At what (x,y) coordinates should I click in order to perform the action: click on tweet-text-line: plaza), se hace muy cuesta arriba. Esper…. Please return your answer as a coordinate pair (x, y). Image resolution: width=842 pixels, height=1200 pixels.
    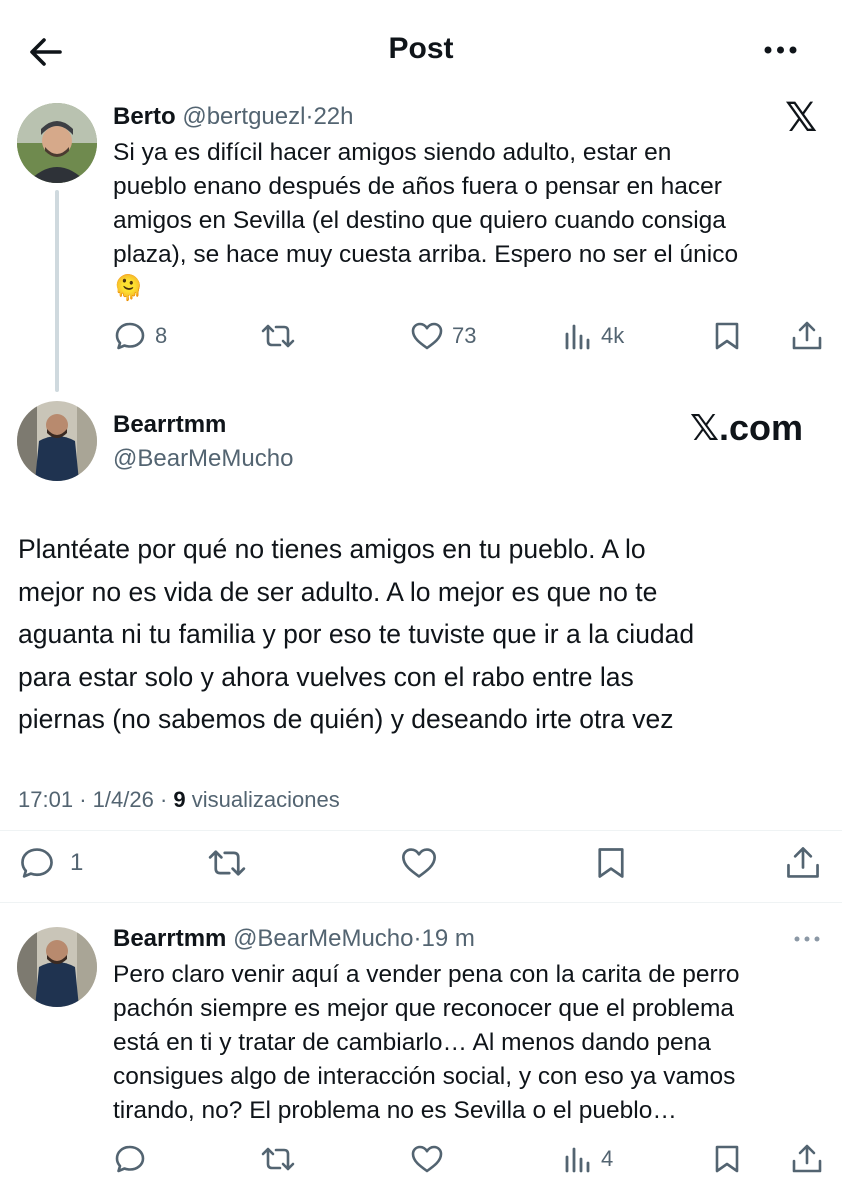
    Looking at the image, I should click on (426, 254).